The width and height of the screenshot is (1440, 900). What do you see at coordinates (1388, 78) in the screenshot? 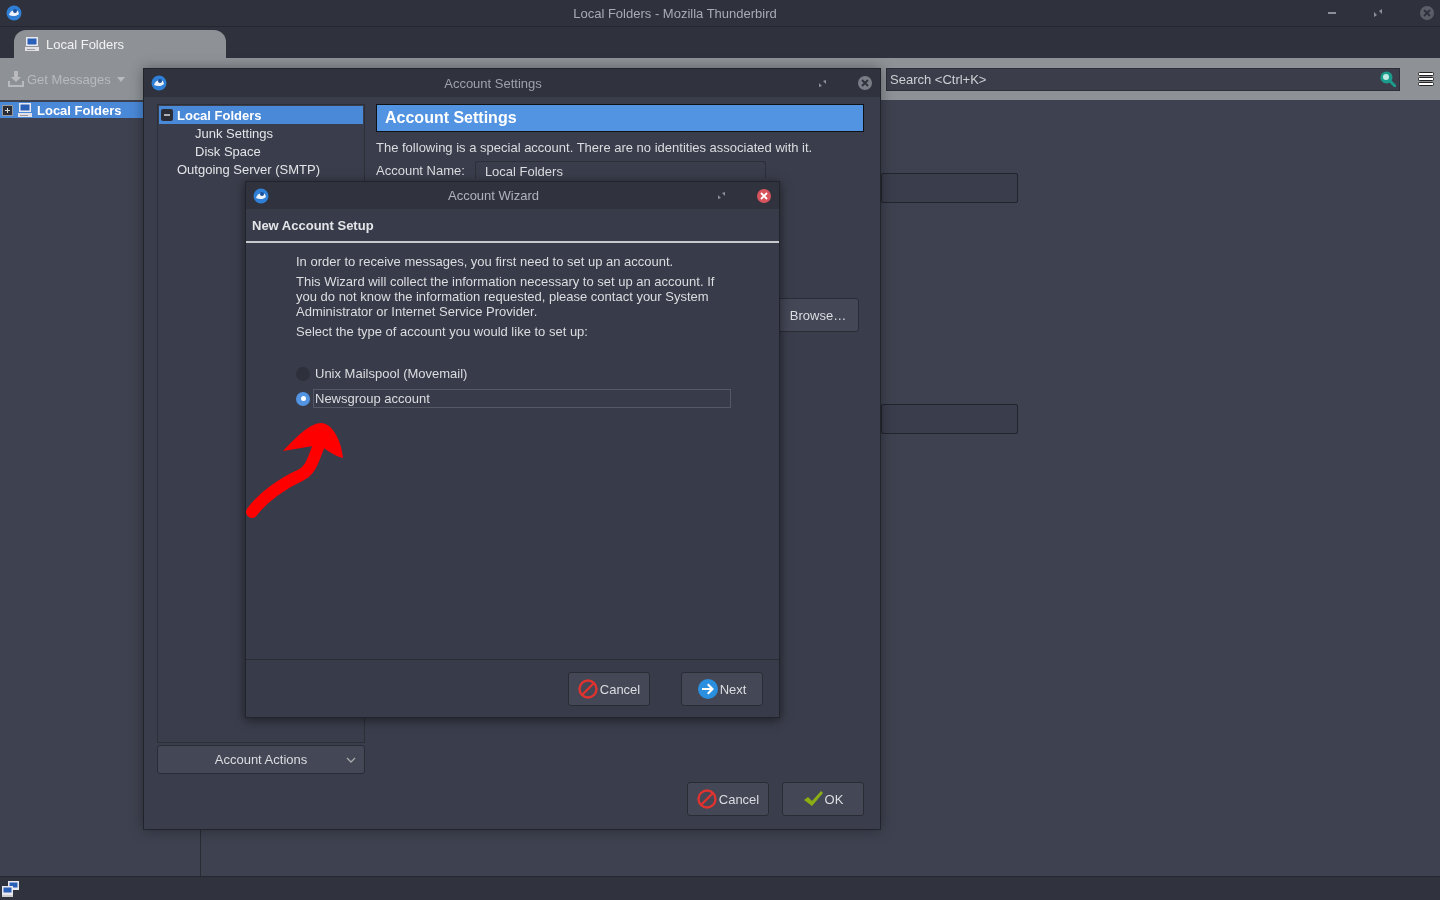
I see `search-icon` at bounding box center [1388, 78].